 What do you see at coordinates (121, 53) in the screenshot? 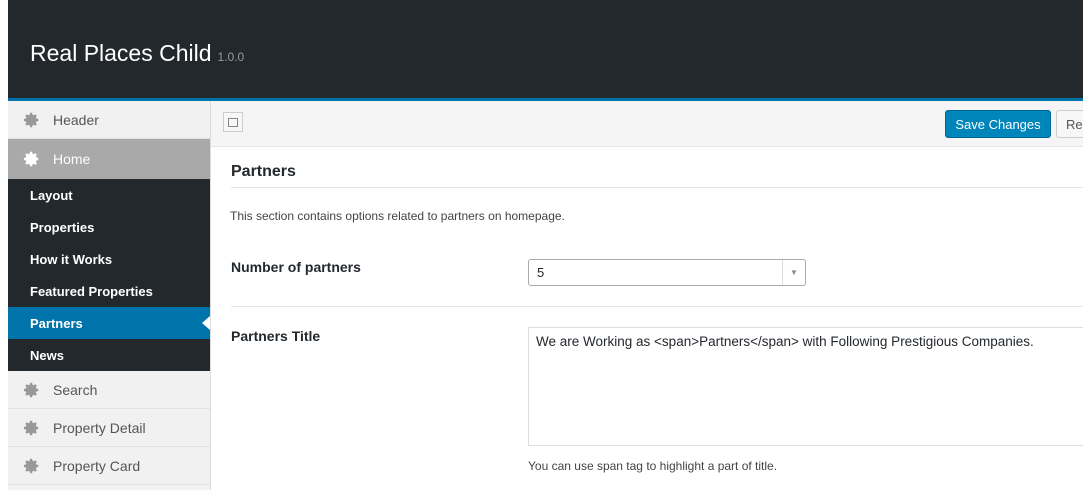
I see `theme-name: Real Places Child` at bounding box center [121, 53].